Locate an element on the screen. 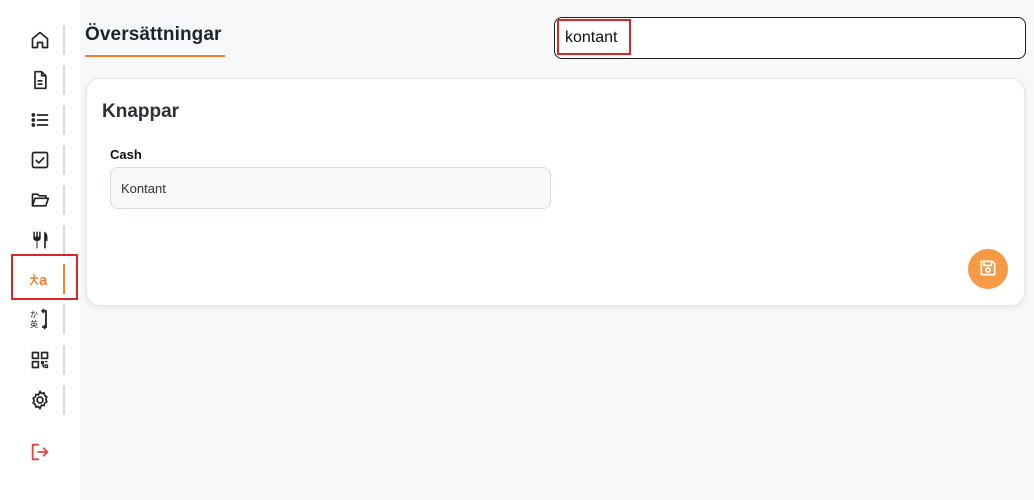  gear-icon is located at coordinates (40, 400).